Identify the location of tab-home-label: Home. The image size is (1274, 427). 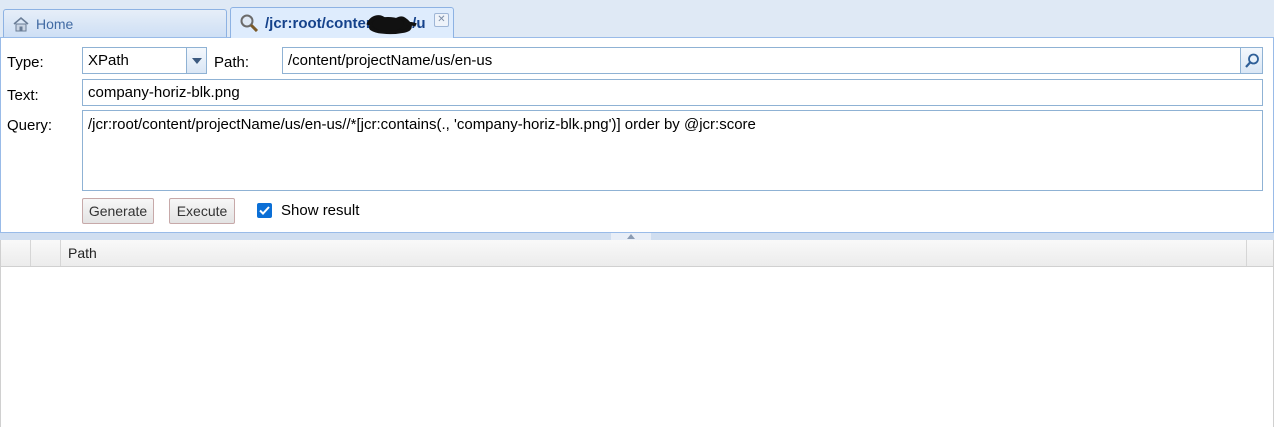
(55, 23).